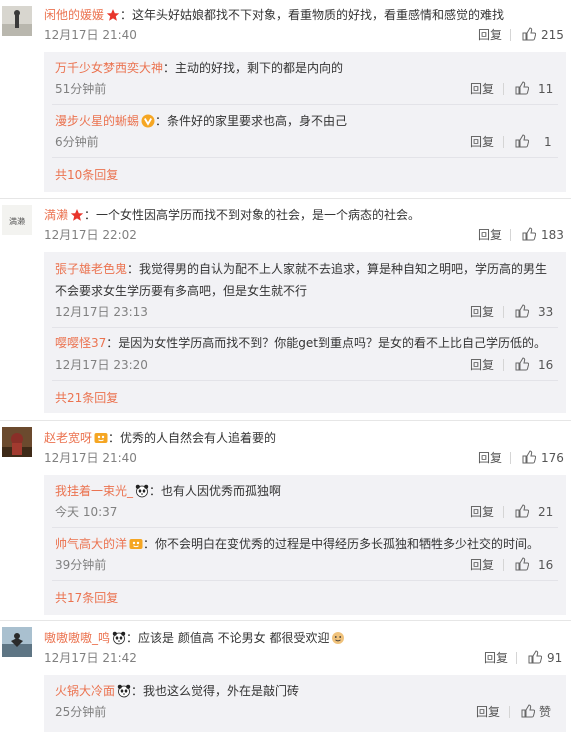  What do you see at coordinates (337, 269) in the screenshot?
I see `reply-body: ：我觉得男的自认为配不上人家就不去追求，算是种自知之明吧，学历高的男生` at bounding box center [337, 269].